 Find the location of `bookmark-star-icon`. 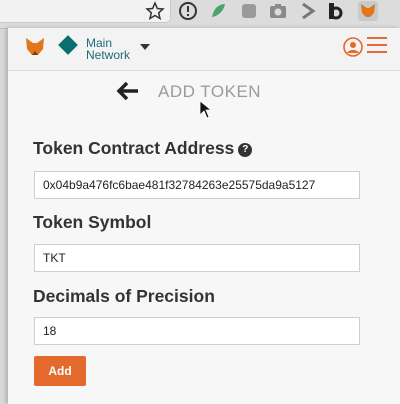

bookmark-star-icon is located at coordinates (155, 11).